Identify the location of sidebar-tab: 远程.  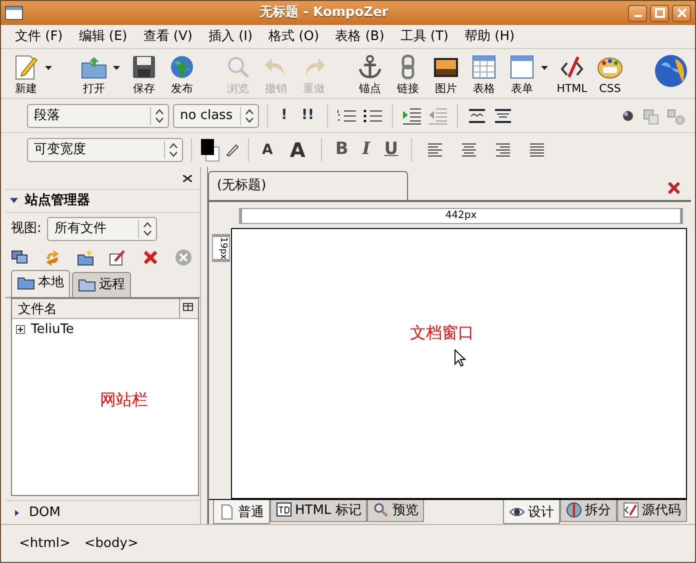
(101, 284).